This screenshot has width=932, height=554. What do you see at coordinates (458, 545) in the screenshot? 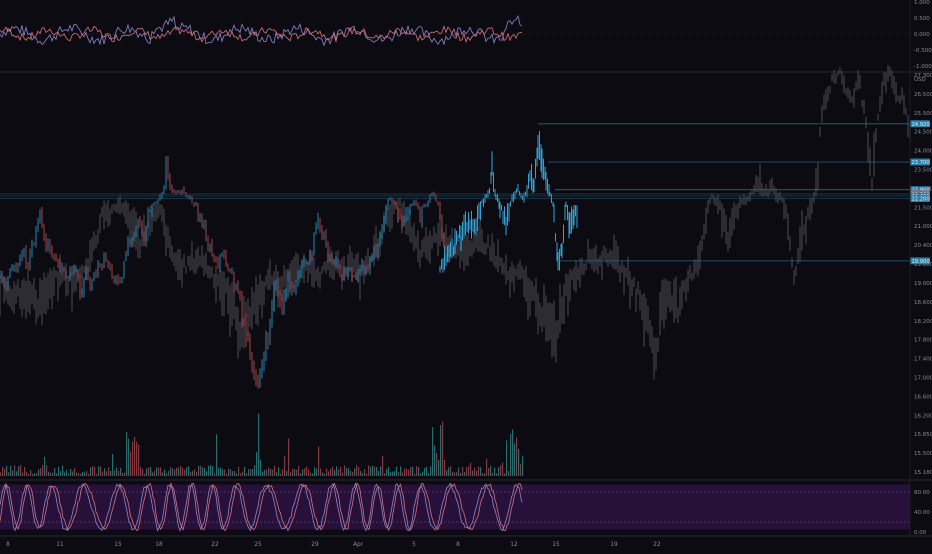
I see `x-tick-label: 8` at bounding box center [458, 545].